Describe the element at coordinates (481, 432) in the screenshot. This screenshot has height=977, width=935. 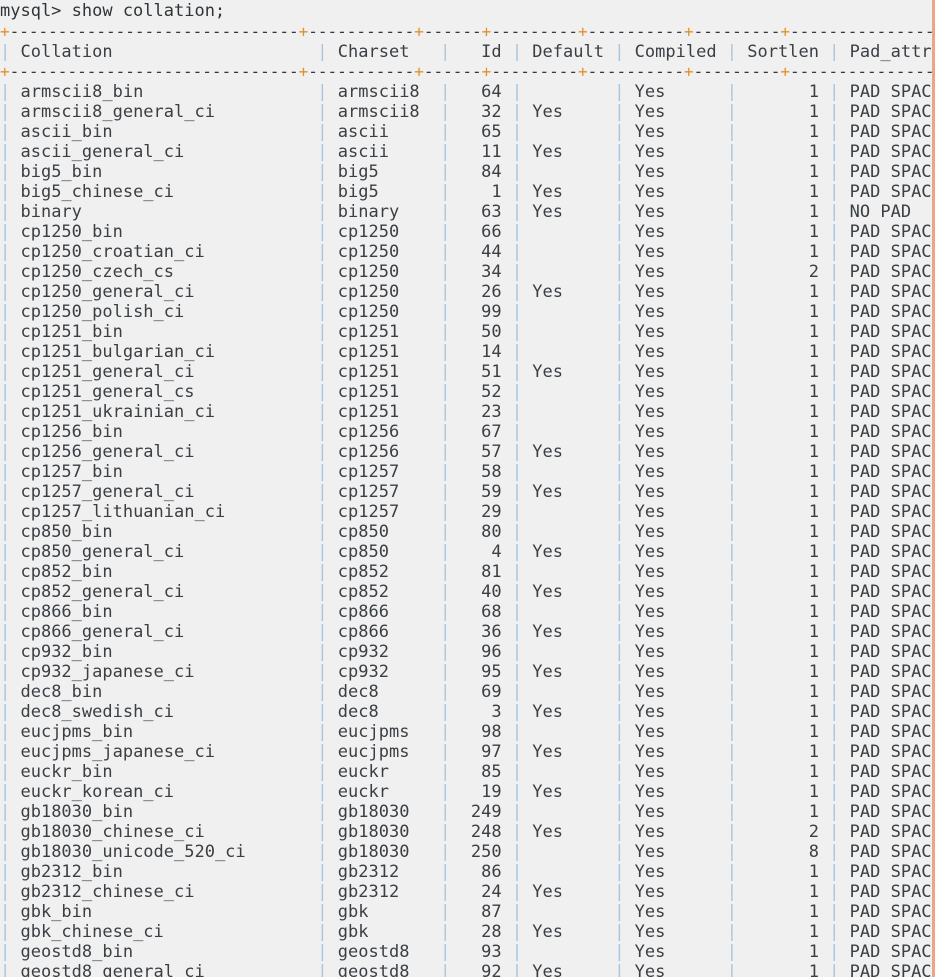
I see `cell-id: 67` at that location.